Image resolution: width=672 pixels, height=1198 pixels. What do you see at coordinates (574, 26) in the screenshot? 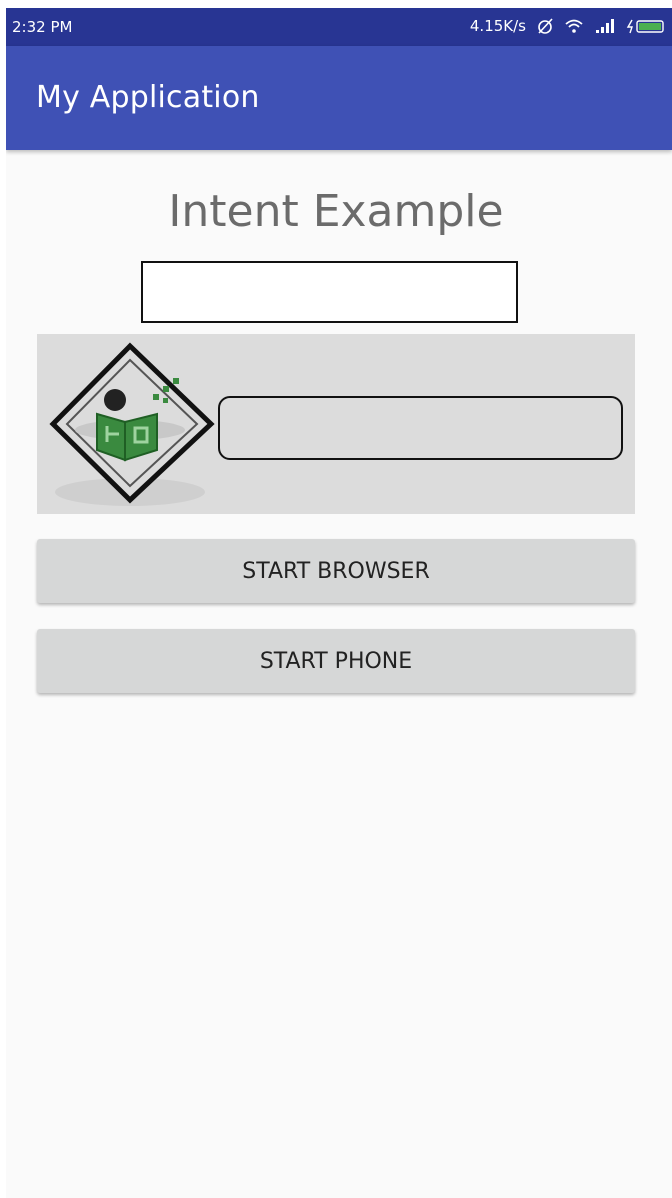
I see `wifi-icon` at bounding box center [574, 26].